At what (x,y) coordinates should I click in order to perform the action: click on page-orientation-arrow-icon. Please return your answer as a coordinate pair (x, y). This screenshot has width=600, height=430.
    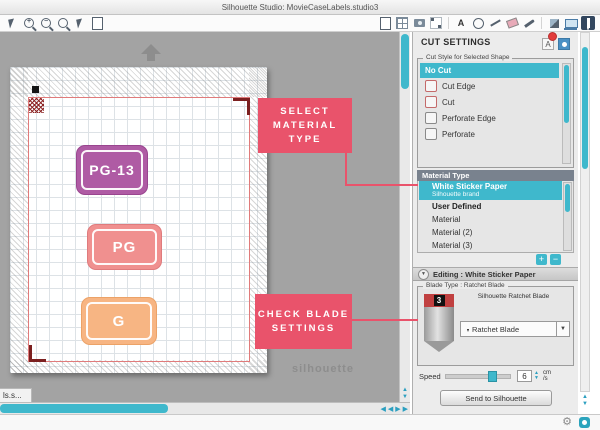
    Looking at the image, I should click on (151, 53).